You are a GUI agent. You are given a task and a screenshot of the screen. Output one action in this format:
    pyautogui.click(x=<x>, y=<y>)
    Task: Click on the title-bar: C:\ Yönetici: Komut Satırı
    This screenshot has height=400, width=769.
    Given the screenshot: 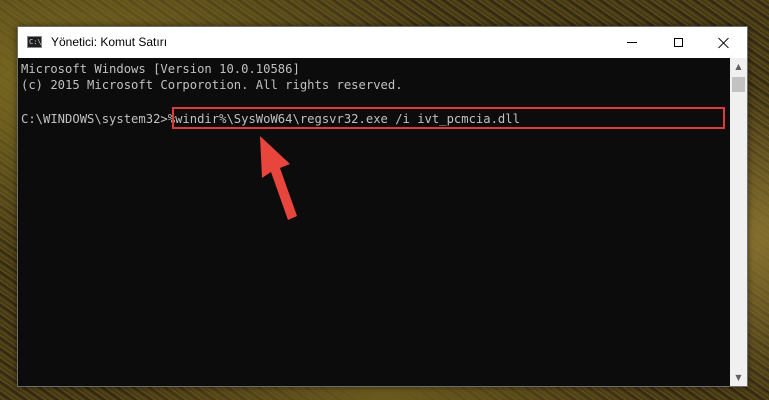 What is the action you would take?
    pyautogui.click(x=382, y=42)
    